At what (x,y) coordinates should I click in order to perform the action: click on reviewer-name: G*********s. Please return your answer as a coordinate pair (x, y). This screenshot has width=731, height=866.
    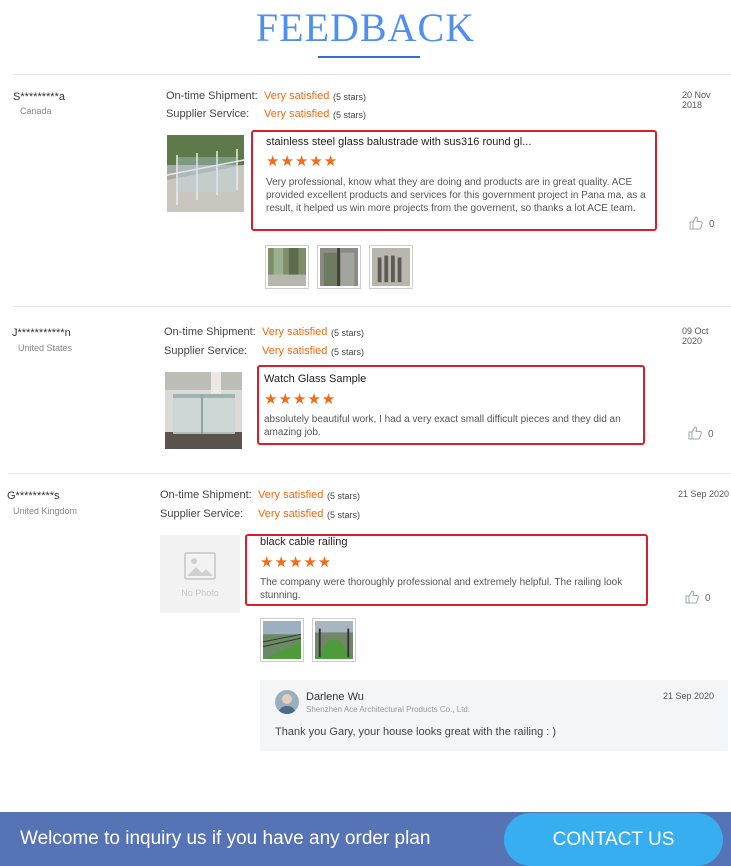
    Looking at the image, I should click on (33, 496).